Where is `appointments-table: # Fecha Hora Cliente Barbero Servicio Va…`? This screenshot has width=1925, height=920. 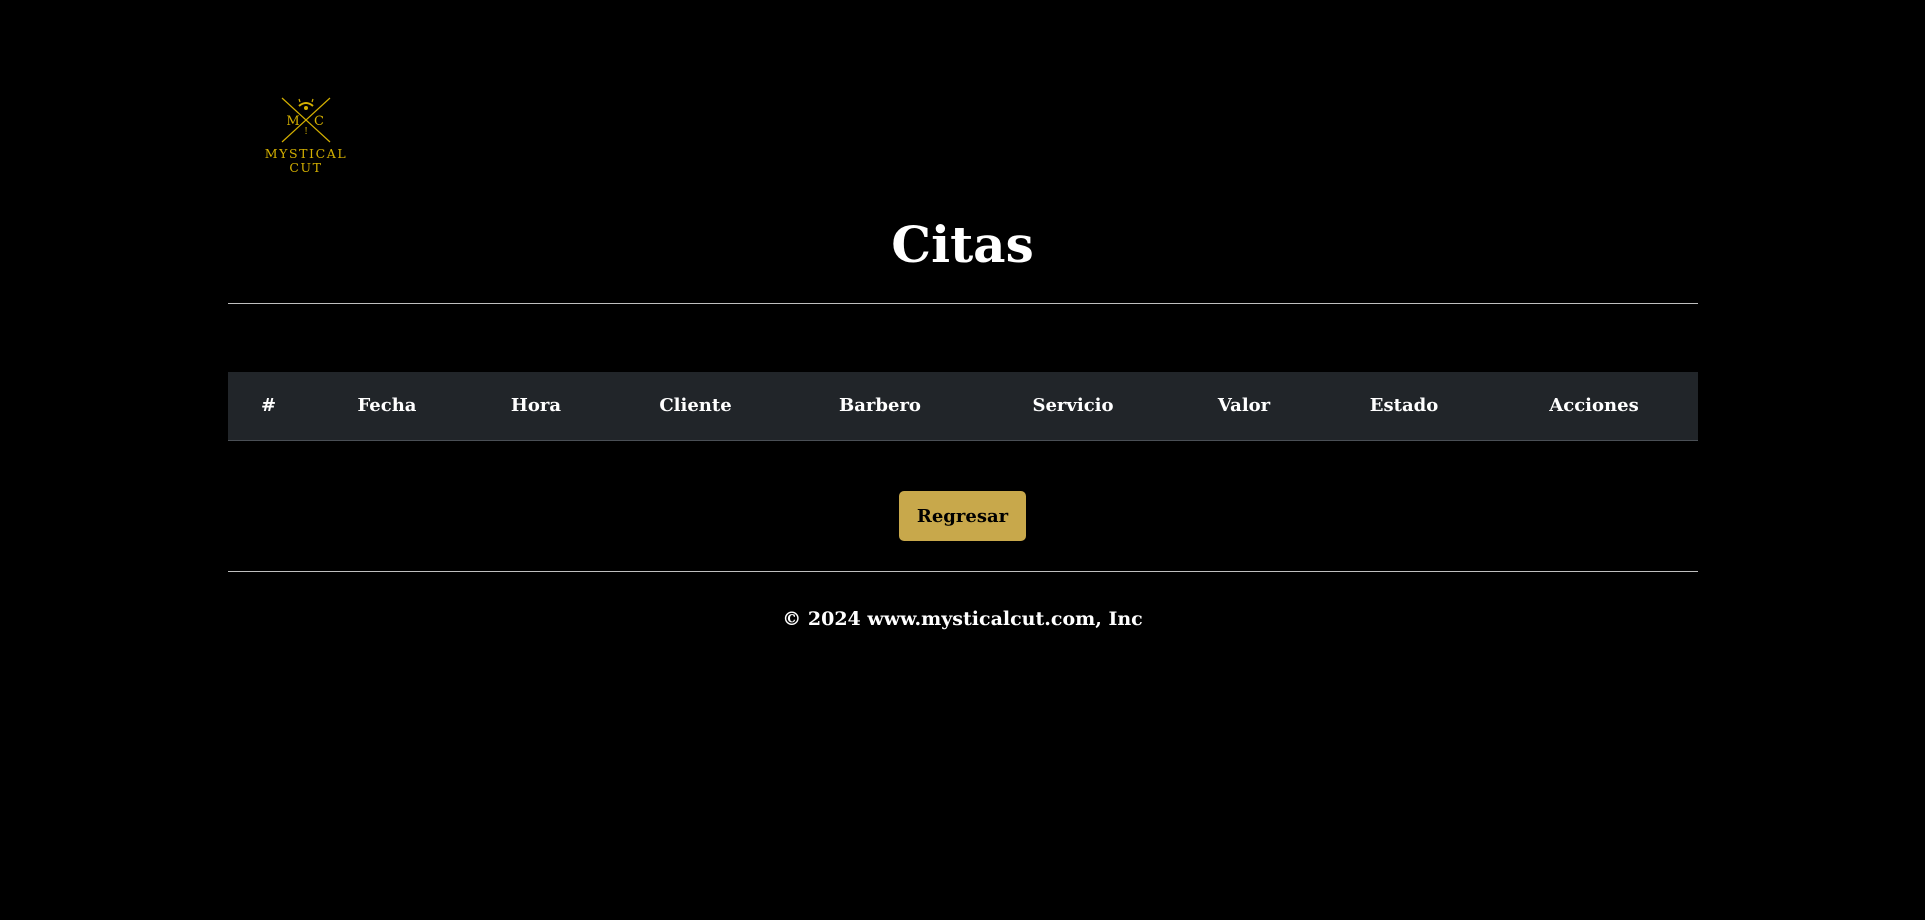 appointments-table: # Fecha Hora Cliente Barbero Servicio Va… is located at coordinates (963, 406).